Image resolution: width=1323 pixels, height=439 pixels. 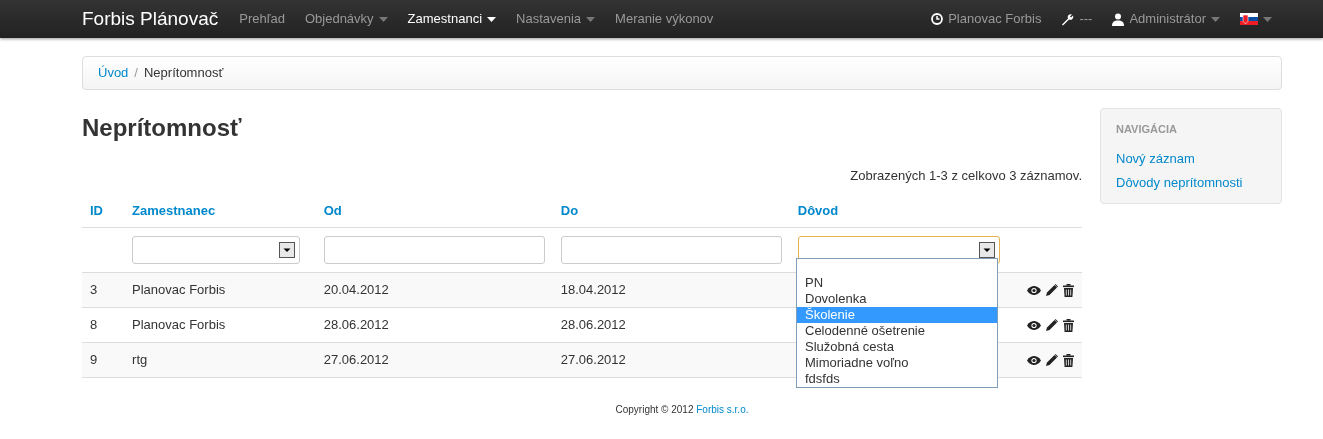 What do you see at coordinates (452, 19) in the screenshot?
I see `nav-link: Zamestnanci` at bounding box center [452, 19].